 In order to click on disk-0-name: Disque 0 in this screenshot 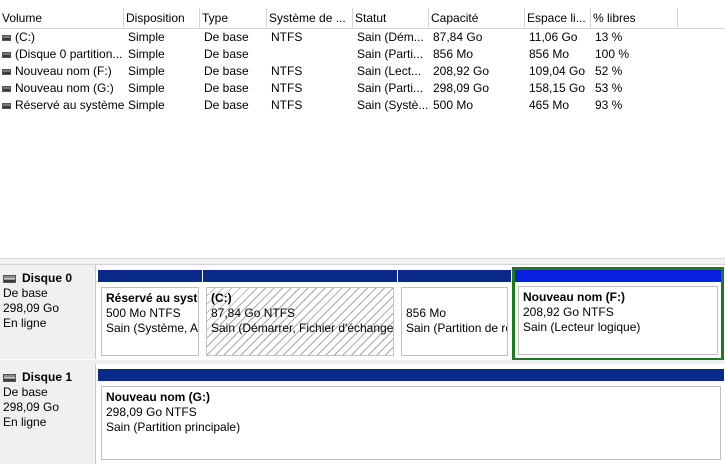, I will do `click(49, 278)`.